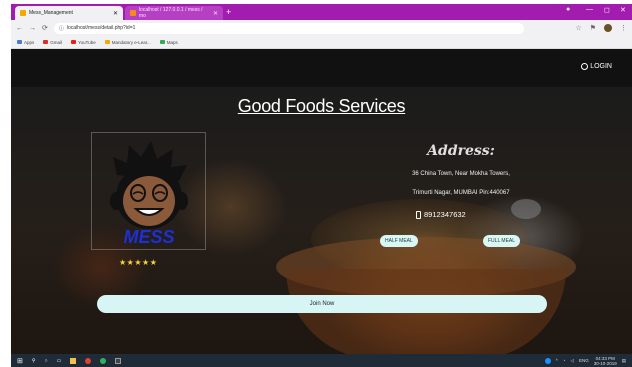 The image size is (632, 367). Describe the element at coordinates (589, 9) in the screenshot. I see `minimize-button: —` at that location.